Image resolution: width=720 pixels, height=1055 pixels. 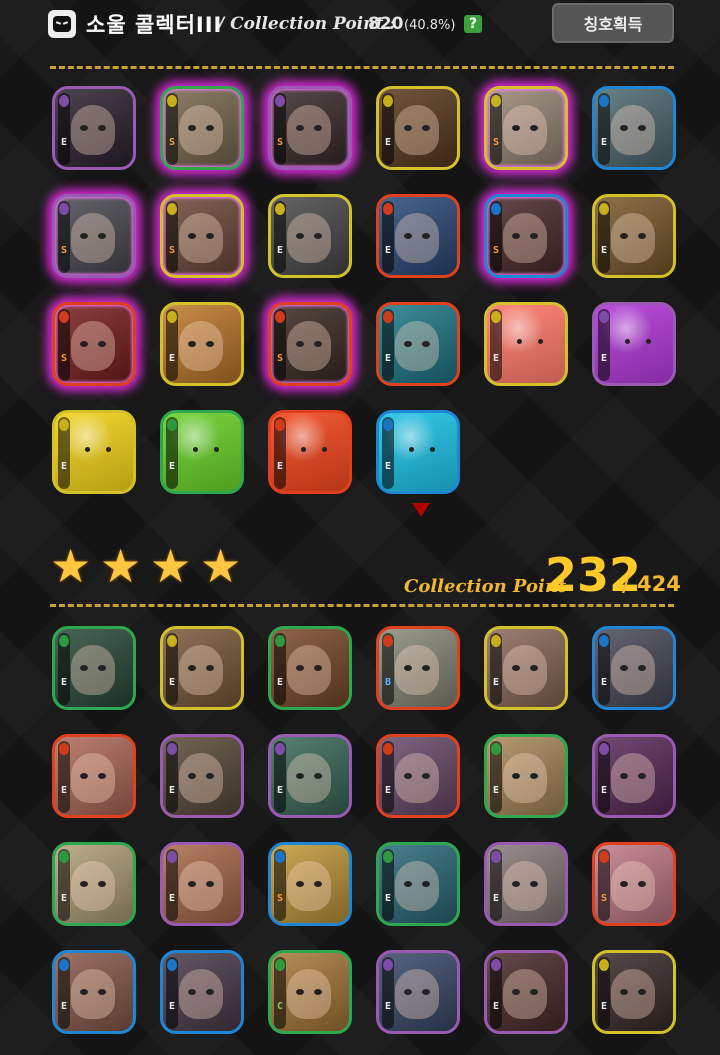 I want to click on scroll-down-arrow-icon, so click(x=421, y=510).